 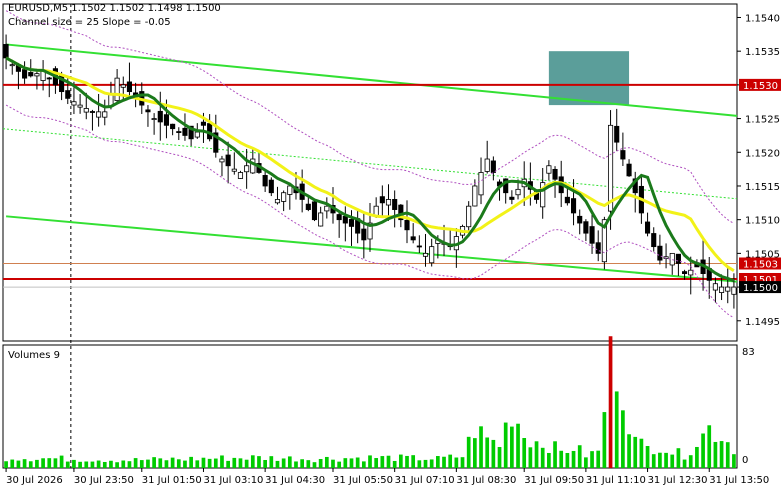 I want to click on price-label-text: 1.1503, so click(x=760, y=264).